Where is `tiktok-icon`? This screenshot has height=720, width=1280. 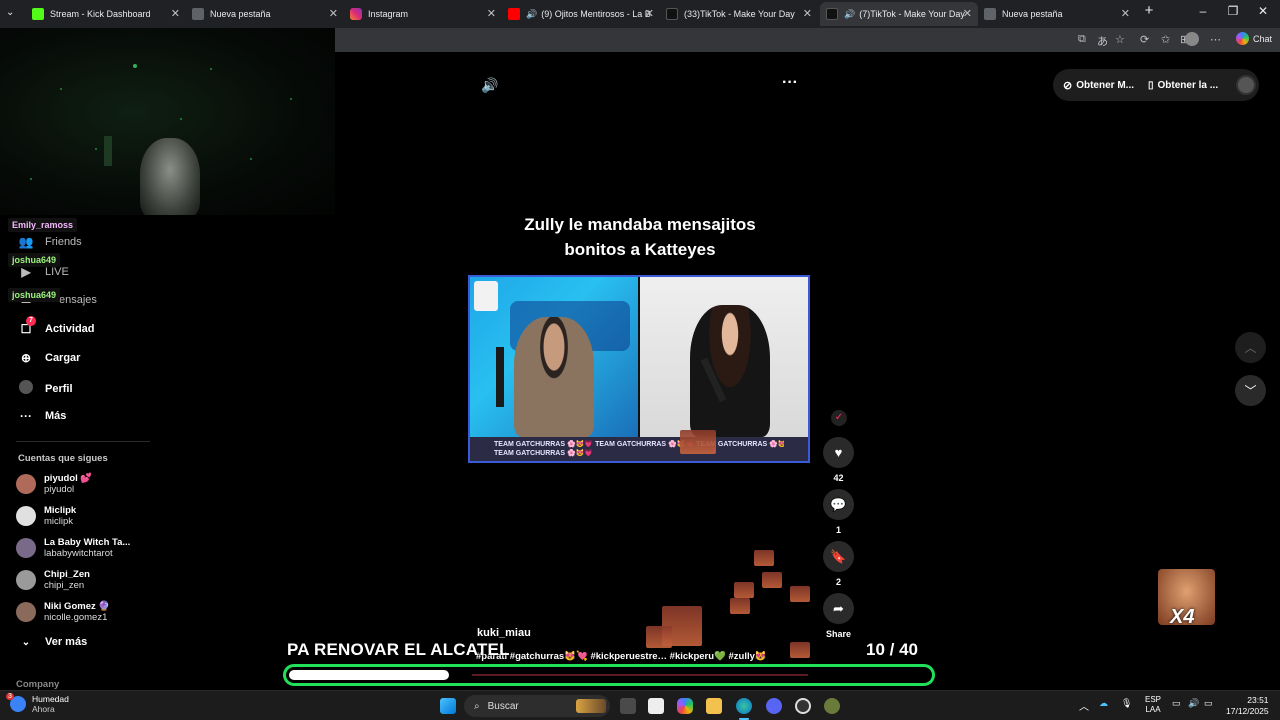 tiktok-icon is located at coordinates (672, 14).